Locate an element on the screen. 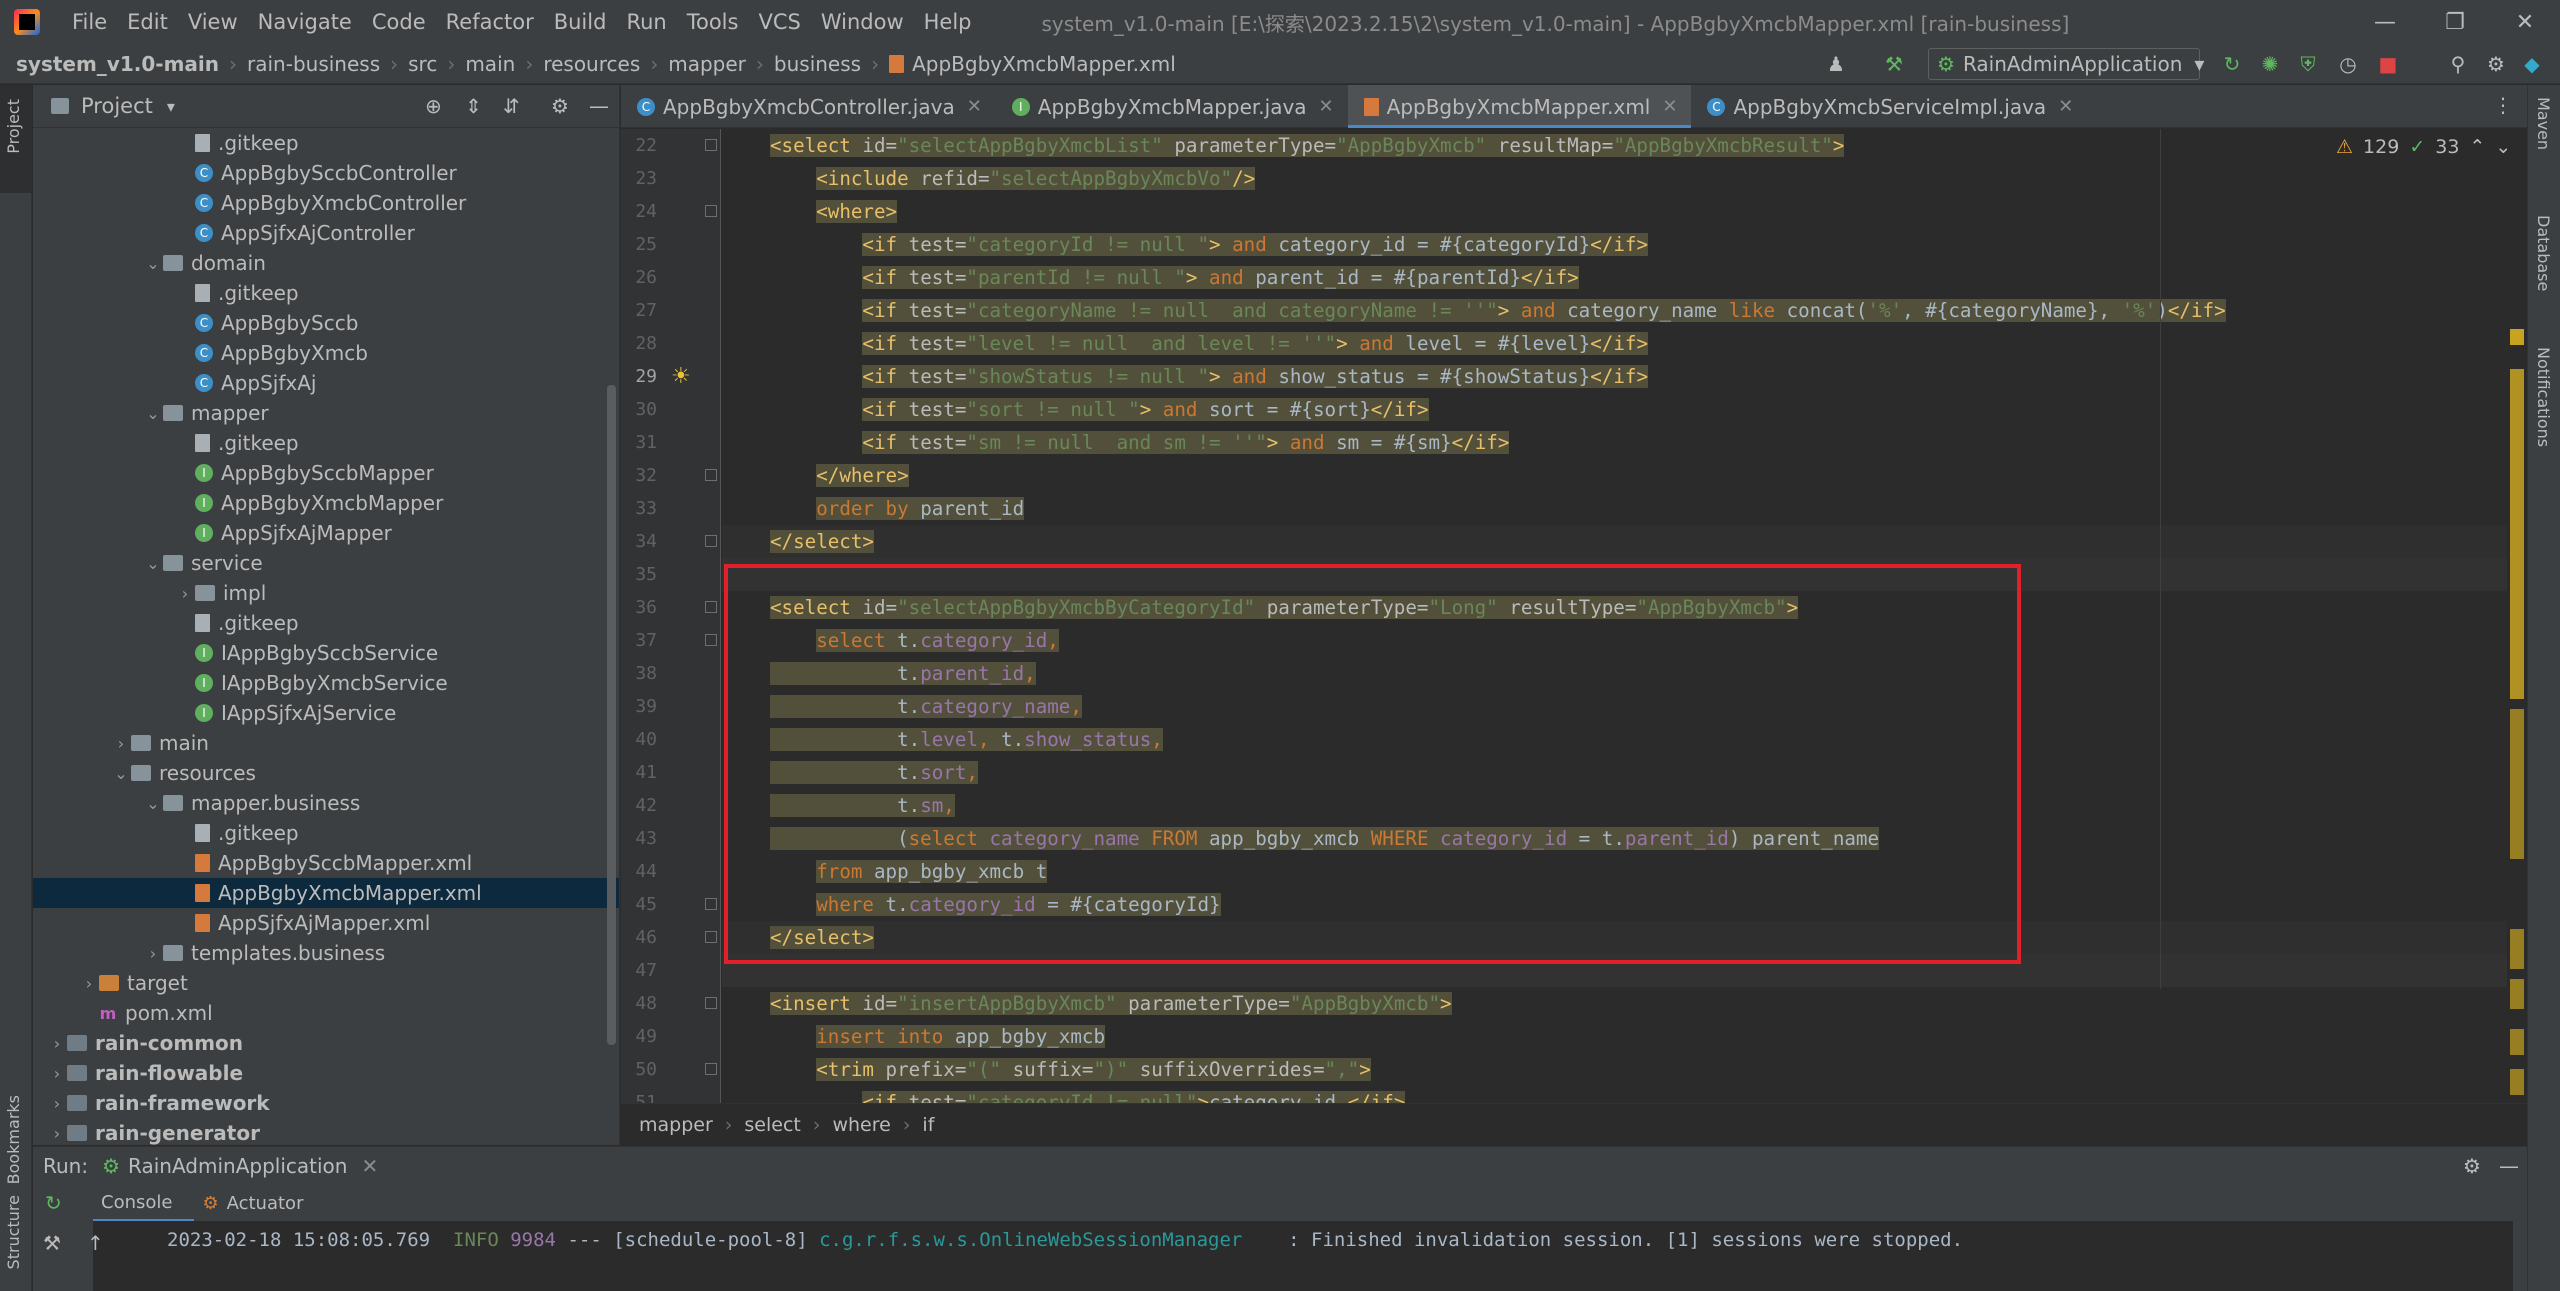  chevron-up-icon: ⌃ is located at coordinates (2477, 147).